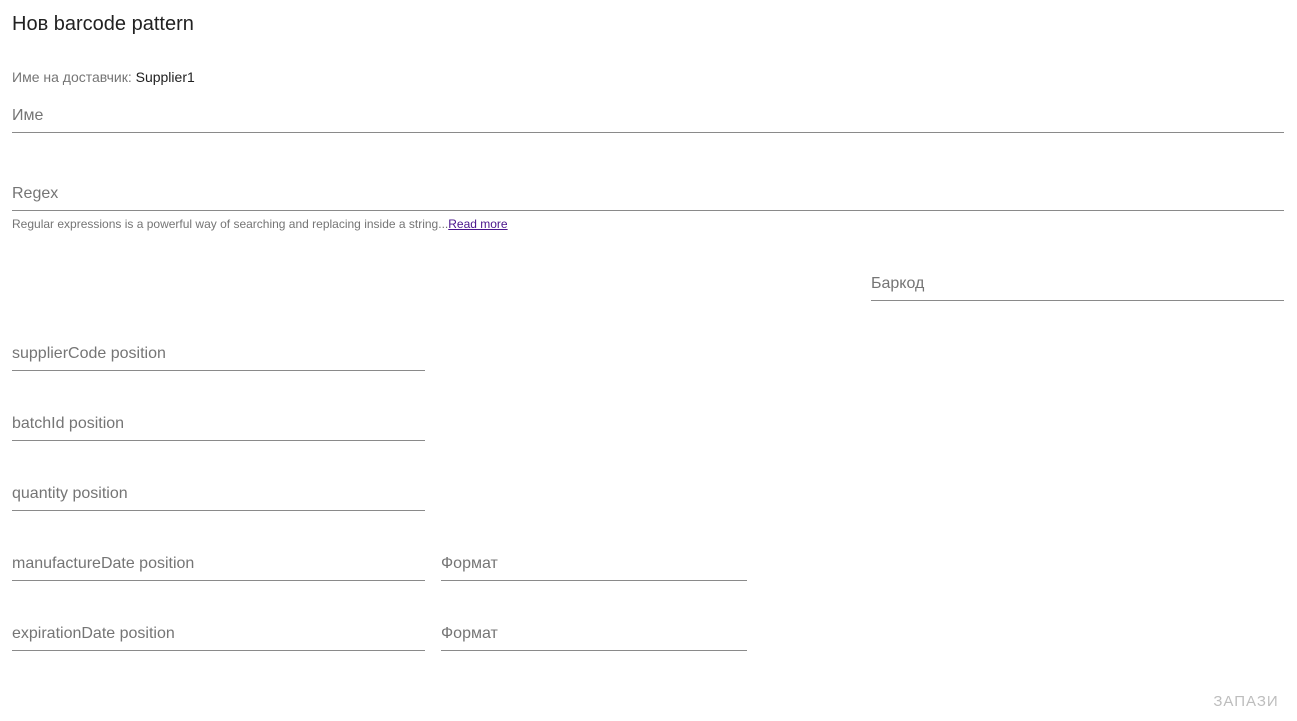 The image size is (1297, 721). I want to click on barcode-placeholder: Баркод, so click(898, 283).